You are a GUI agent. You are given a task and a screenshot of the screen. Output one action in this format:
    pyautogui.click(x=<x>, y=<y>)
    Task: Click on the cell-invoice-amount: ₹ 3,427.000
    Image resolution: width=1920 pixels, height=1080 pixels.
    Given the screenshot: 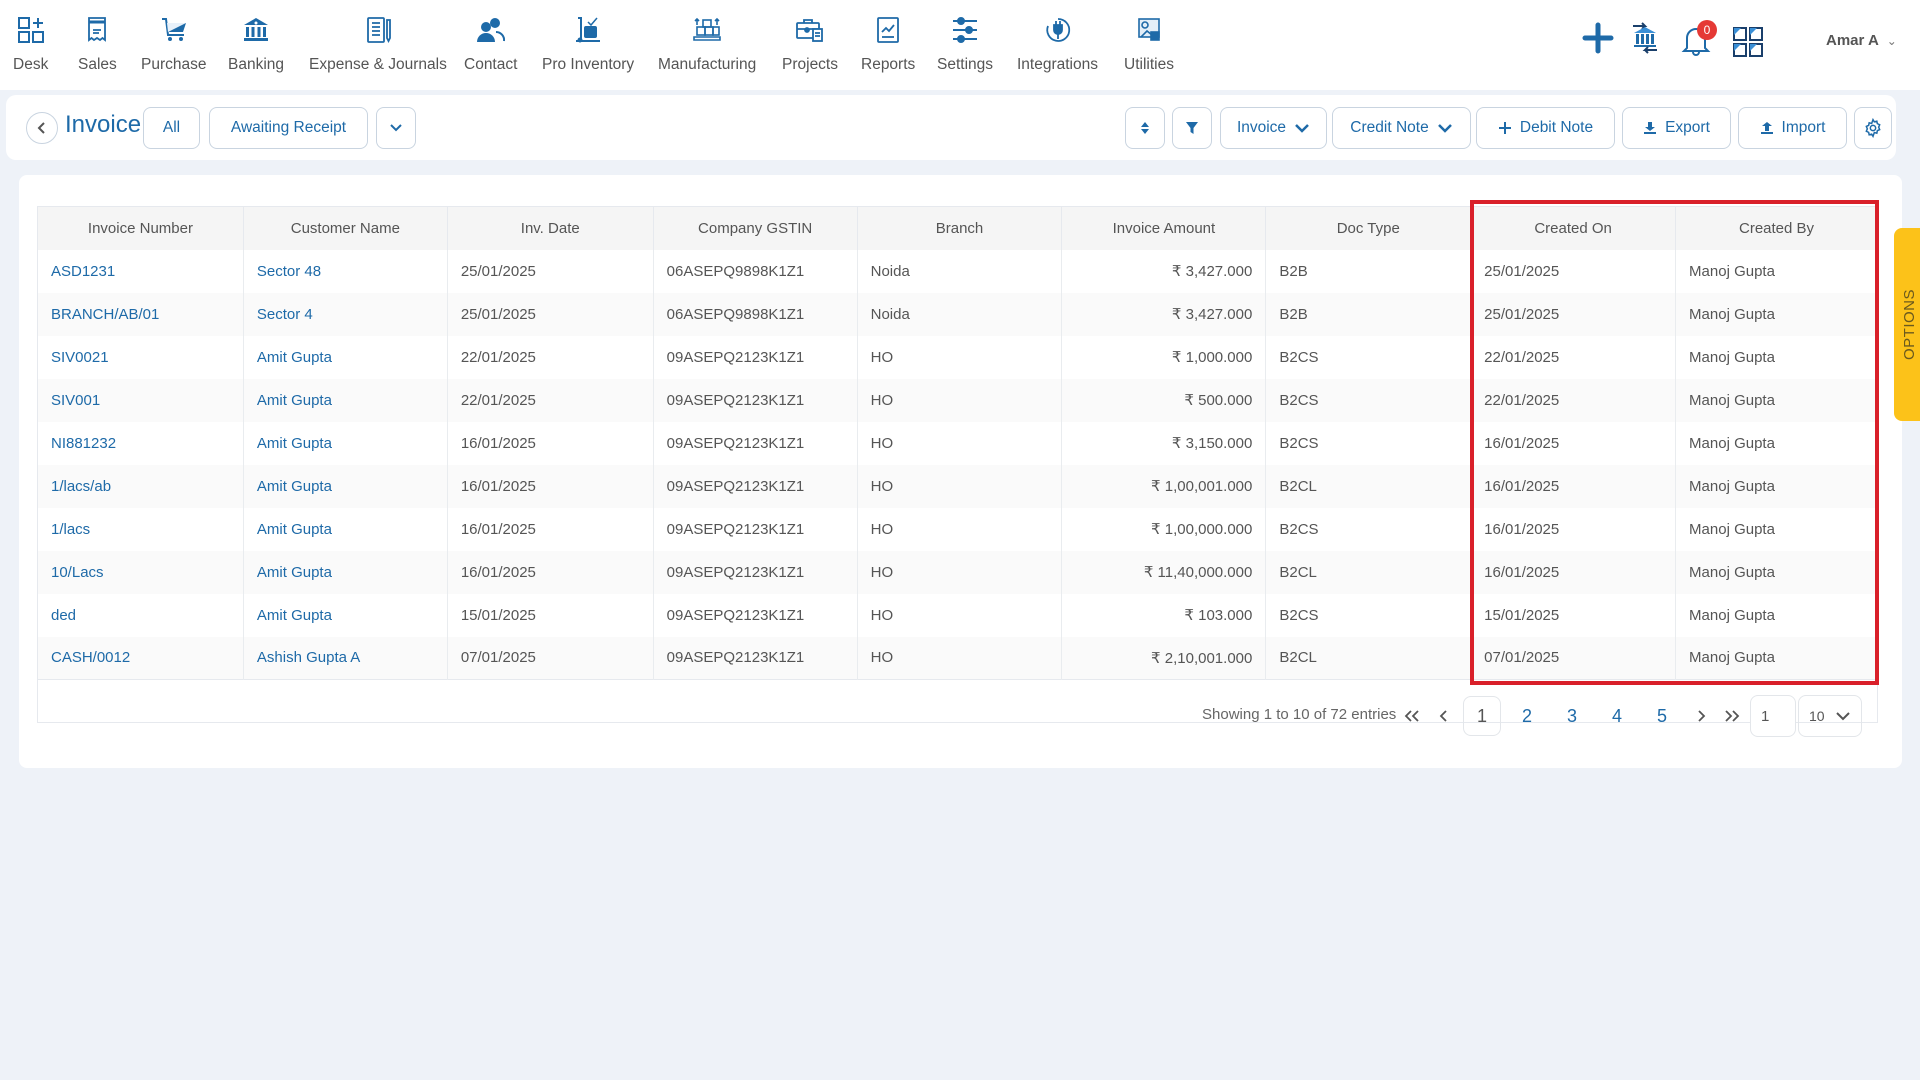 What is the action you would take?
    pyautogui.click(x=1164, y=314)
    